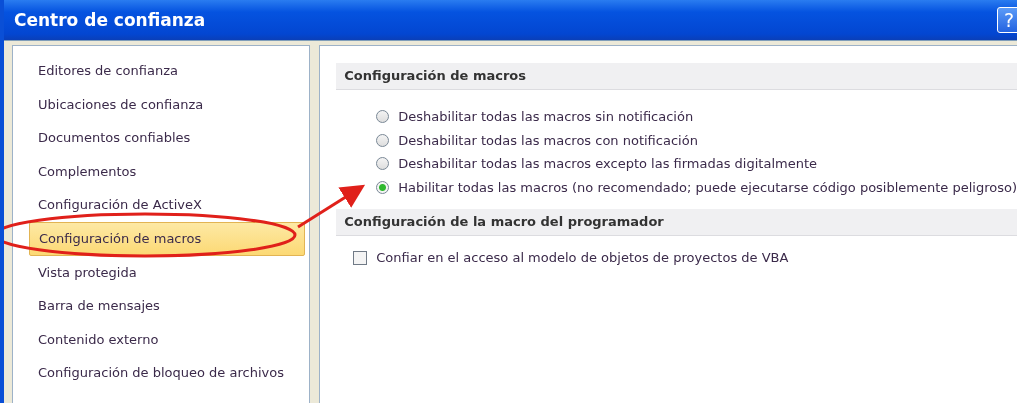 This screenshot has width=1017, height=403. I want to click on section-header: Configuración de la macro del programador, so click(676, 222).